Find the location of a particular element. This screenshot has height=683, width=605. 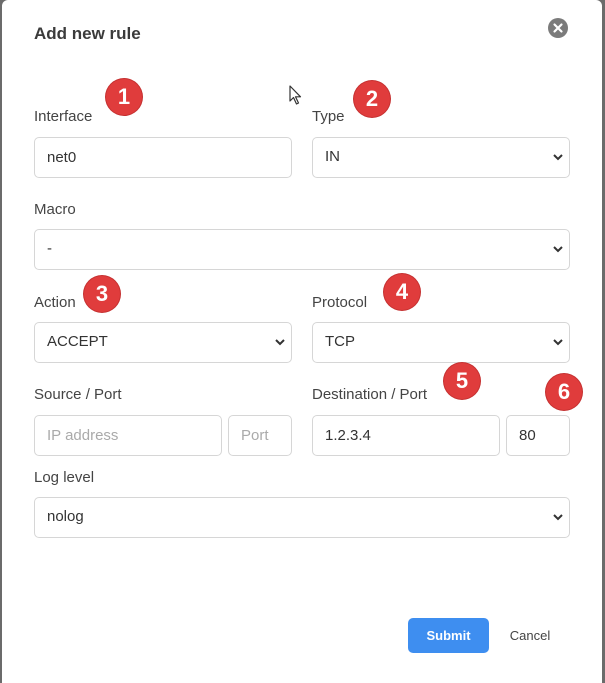

macro-select-box is located at coordinates (302, 249).